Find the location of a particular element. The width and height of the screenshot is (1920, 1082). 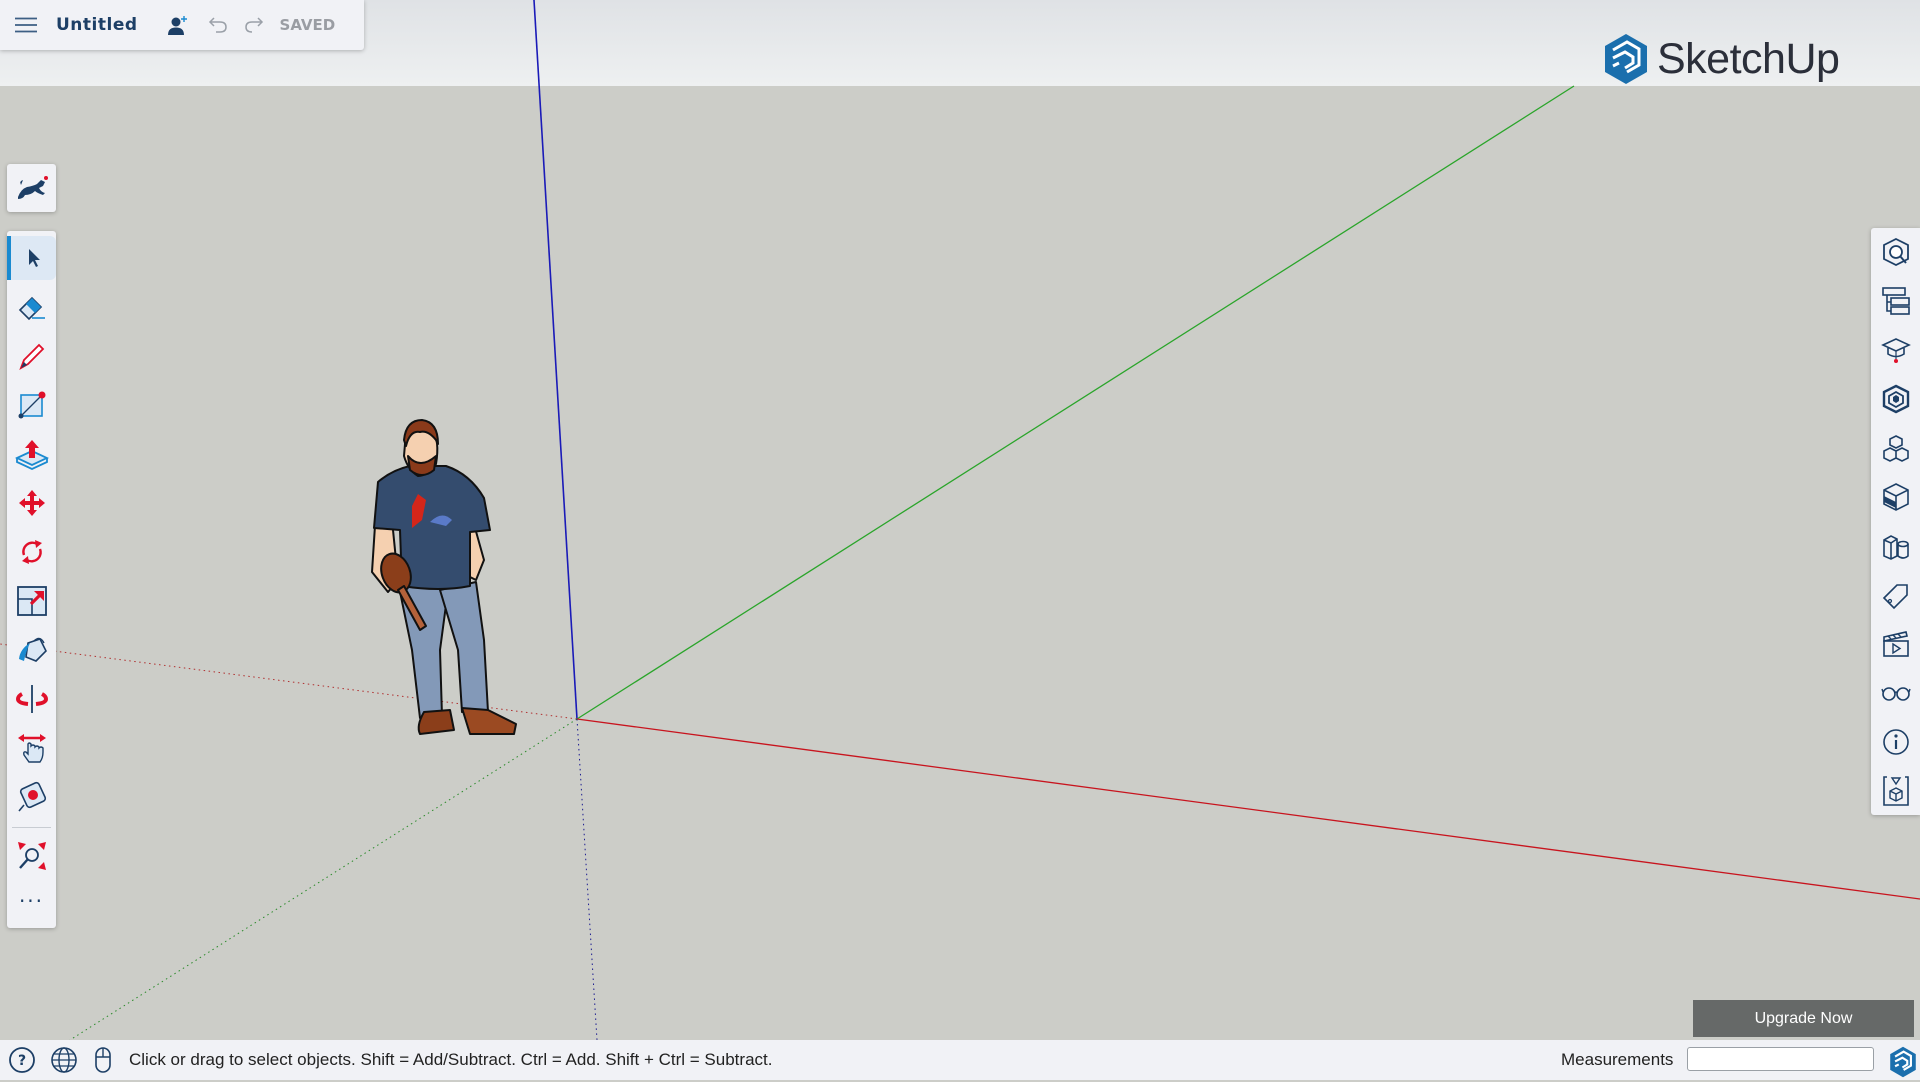

tool-rectangle is located at coordinates (31, 405).